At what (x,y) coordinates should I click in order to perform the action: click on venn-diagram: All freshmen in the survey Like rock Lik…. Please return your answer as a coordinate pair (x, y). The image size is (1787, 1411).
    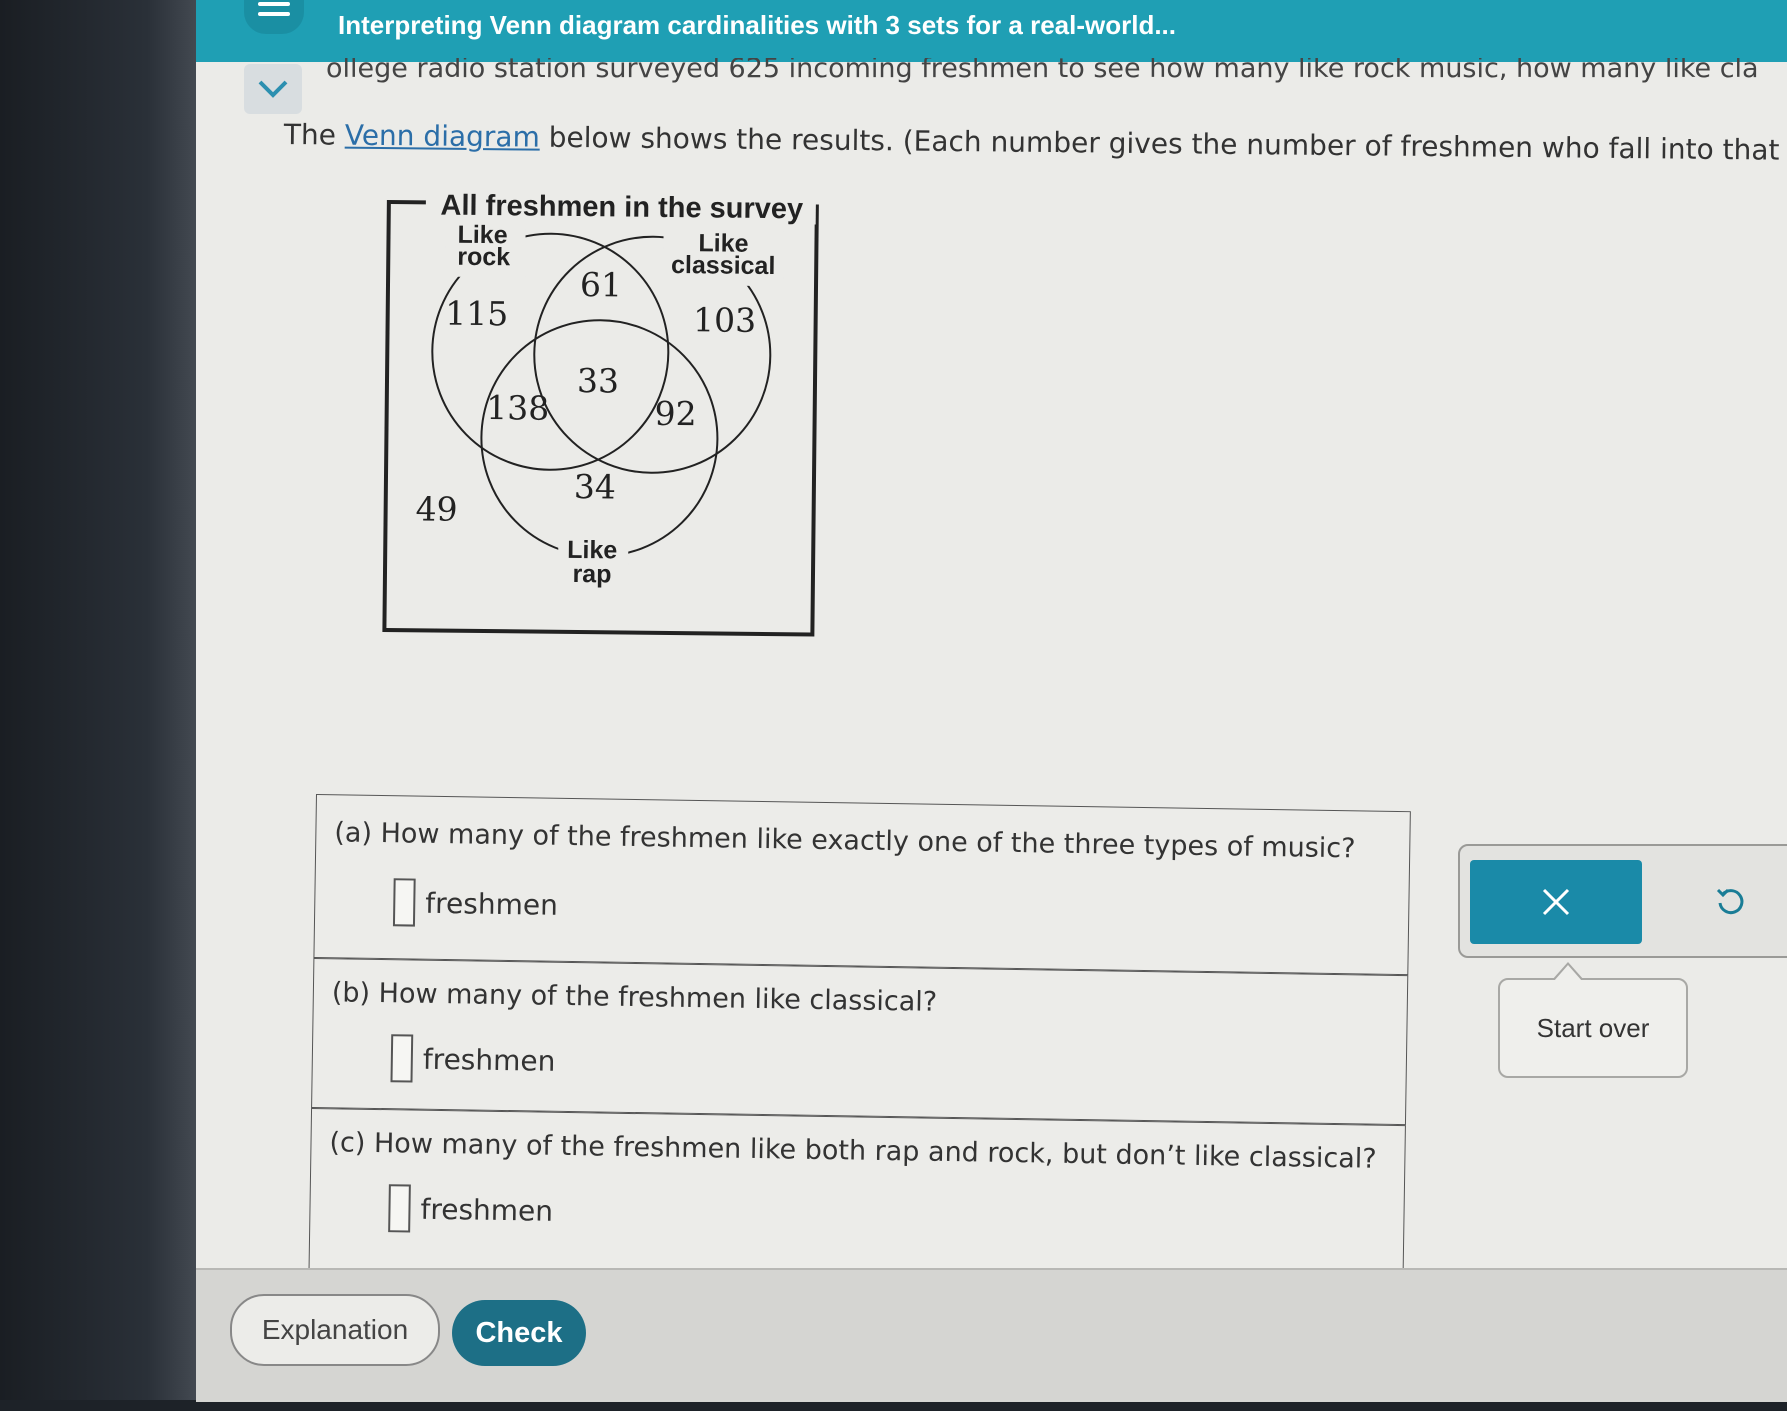
    Looking at the image, I should click on (643, 462).